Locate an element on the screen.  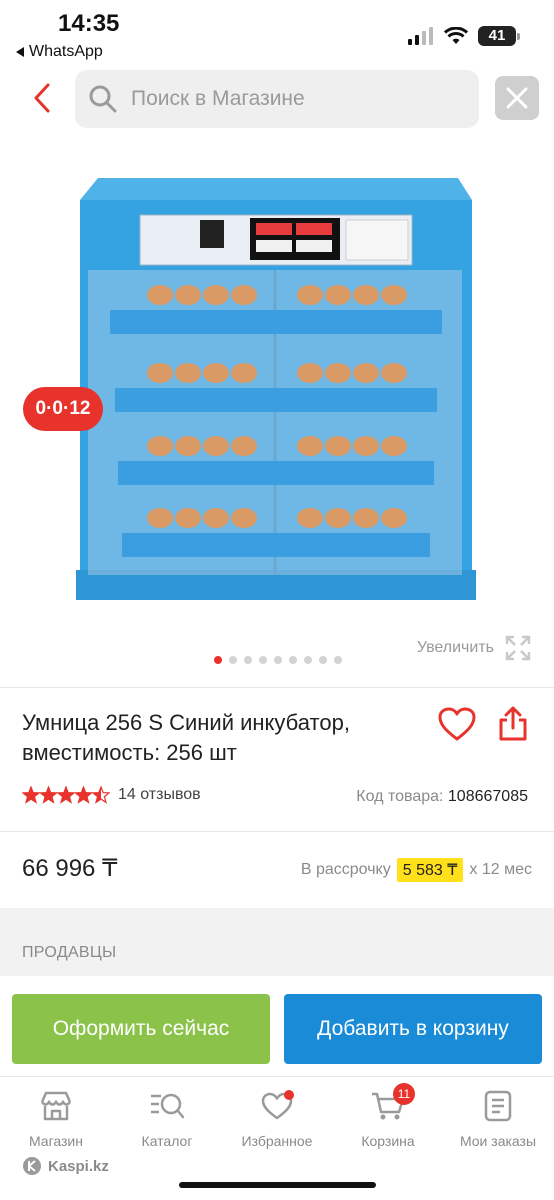
product-code-label: Код товара: is located at coordinates (400, 796).